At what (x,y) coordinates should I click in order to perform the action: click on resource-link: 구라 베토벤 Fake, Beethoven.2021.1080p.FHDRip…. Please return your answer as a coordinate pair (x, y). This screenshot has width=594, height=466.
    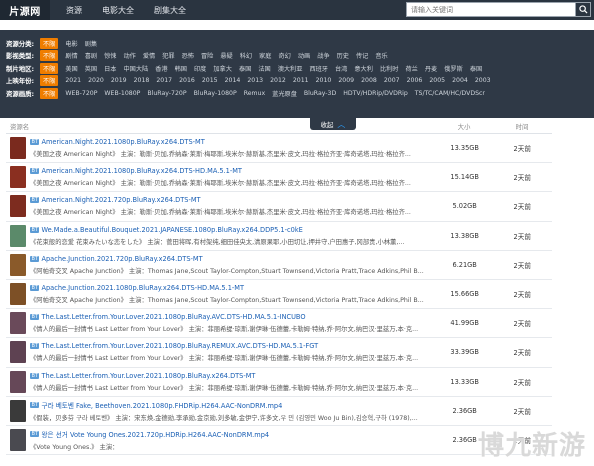
    Looking at the image, I should click on (161, 405).